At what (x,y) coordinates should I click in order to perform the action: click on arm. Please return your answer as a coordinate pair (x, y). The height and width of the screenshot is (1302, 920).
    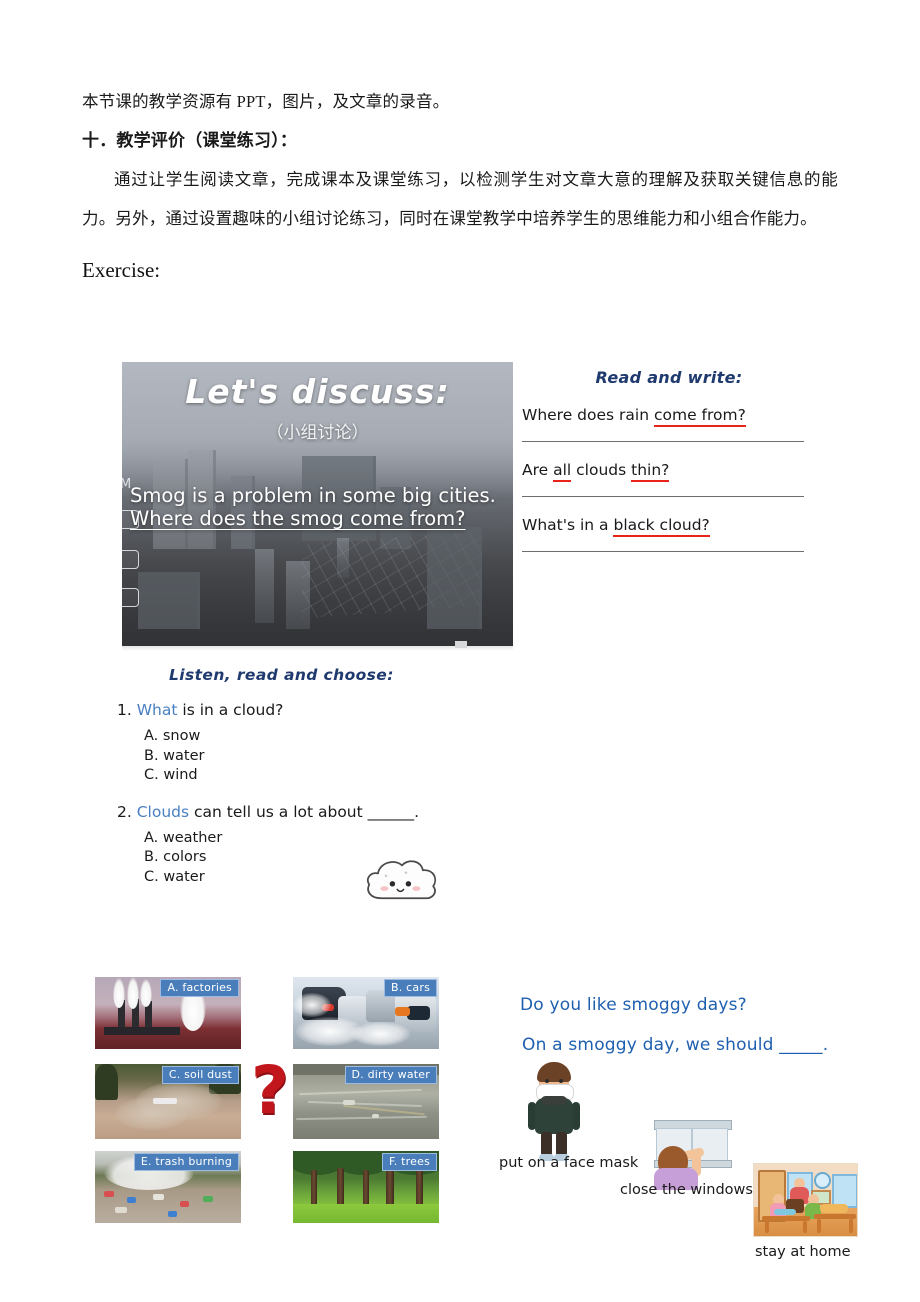
    Looking at the image, I should click on (576, 1116).